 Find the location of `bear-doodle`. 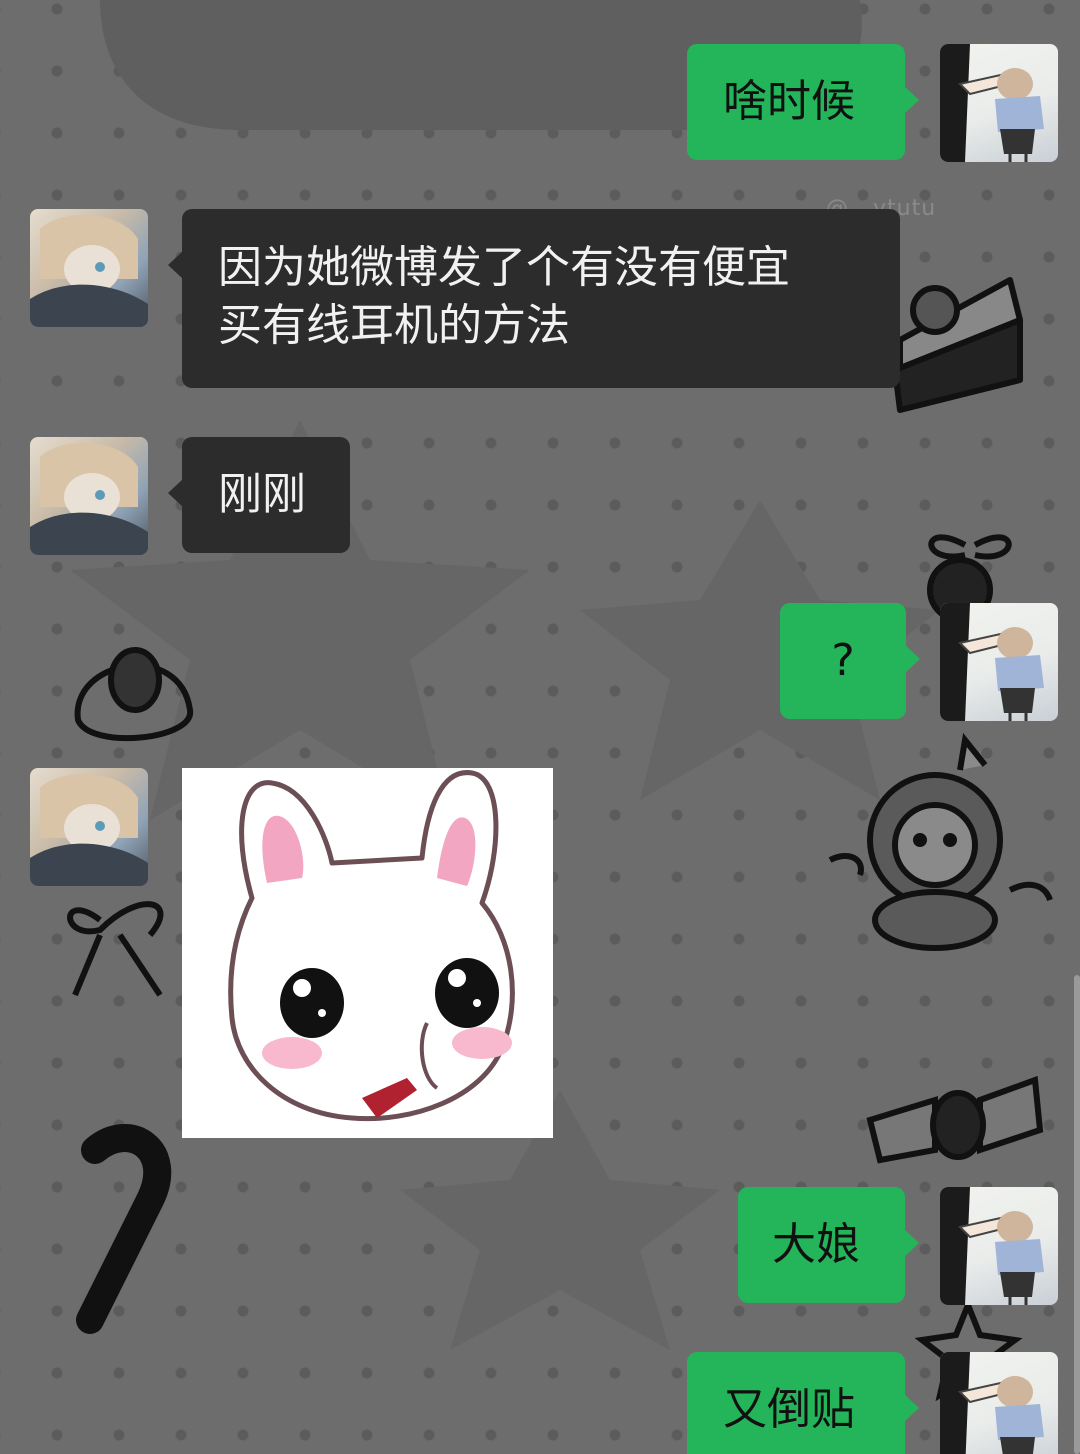

bear-doodle is located at coordinates (940, 841).